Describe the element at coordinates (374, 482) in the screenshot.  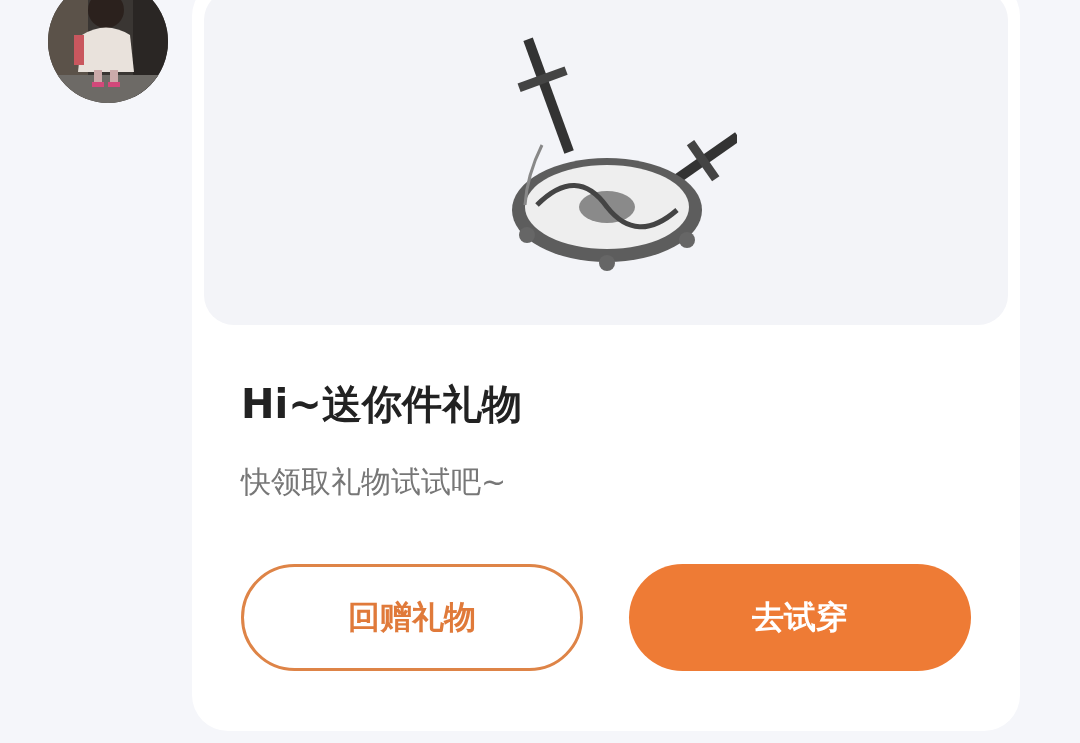
I see `card-subtitle: 快领取礼物试试吧~` at that location.